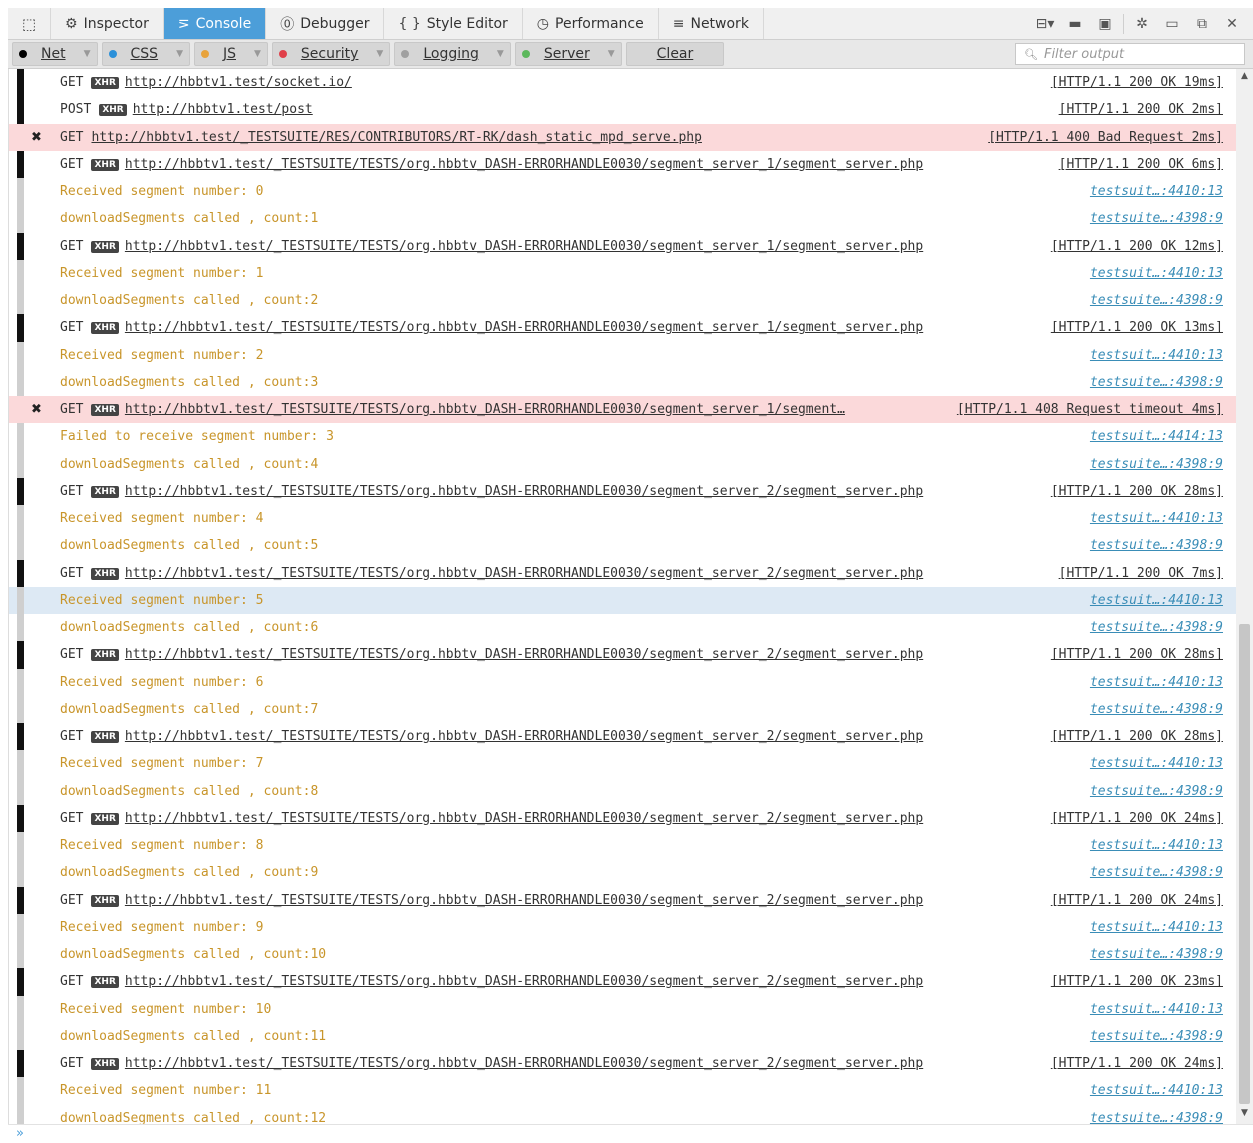 Image resolution: width=1253 pixels, height=1143 pixels. I want to click on tab-inspector: ⚙ Inspector, so click(107, 23).